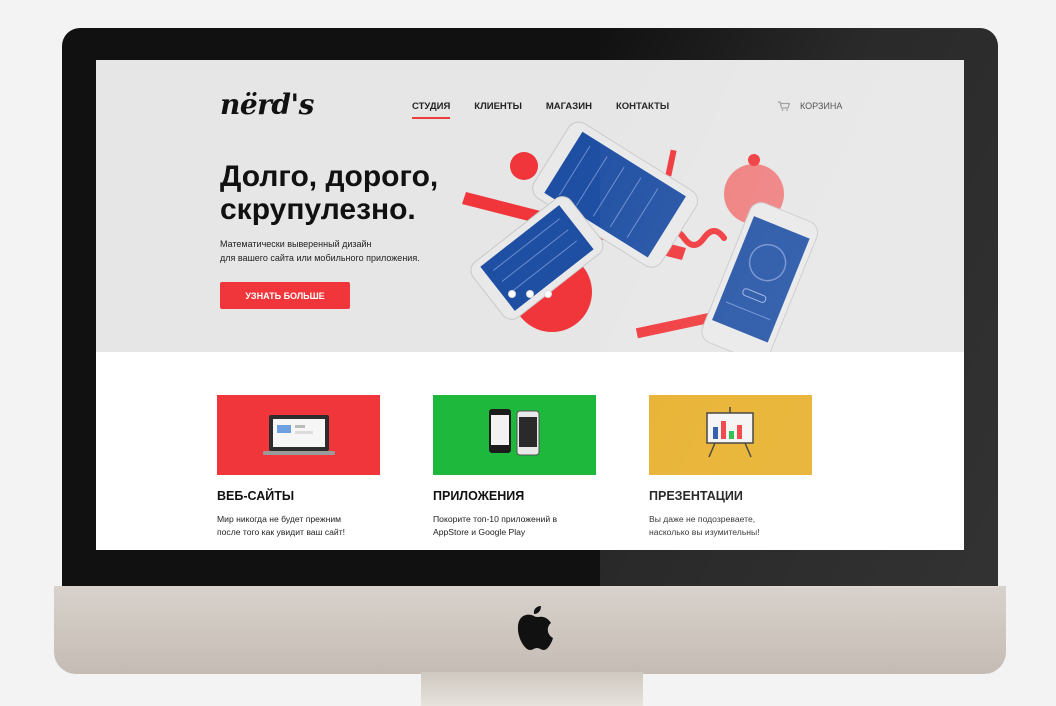 This screenshot has height=706, width=1056. What do you see at coordinates (281, 532) in the screenshot?
I see `service-desc-line: после того как увидит ваш сайт!` at bounding box center [281, 532].